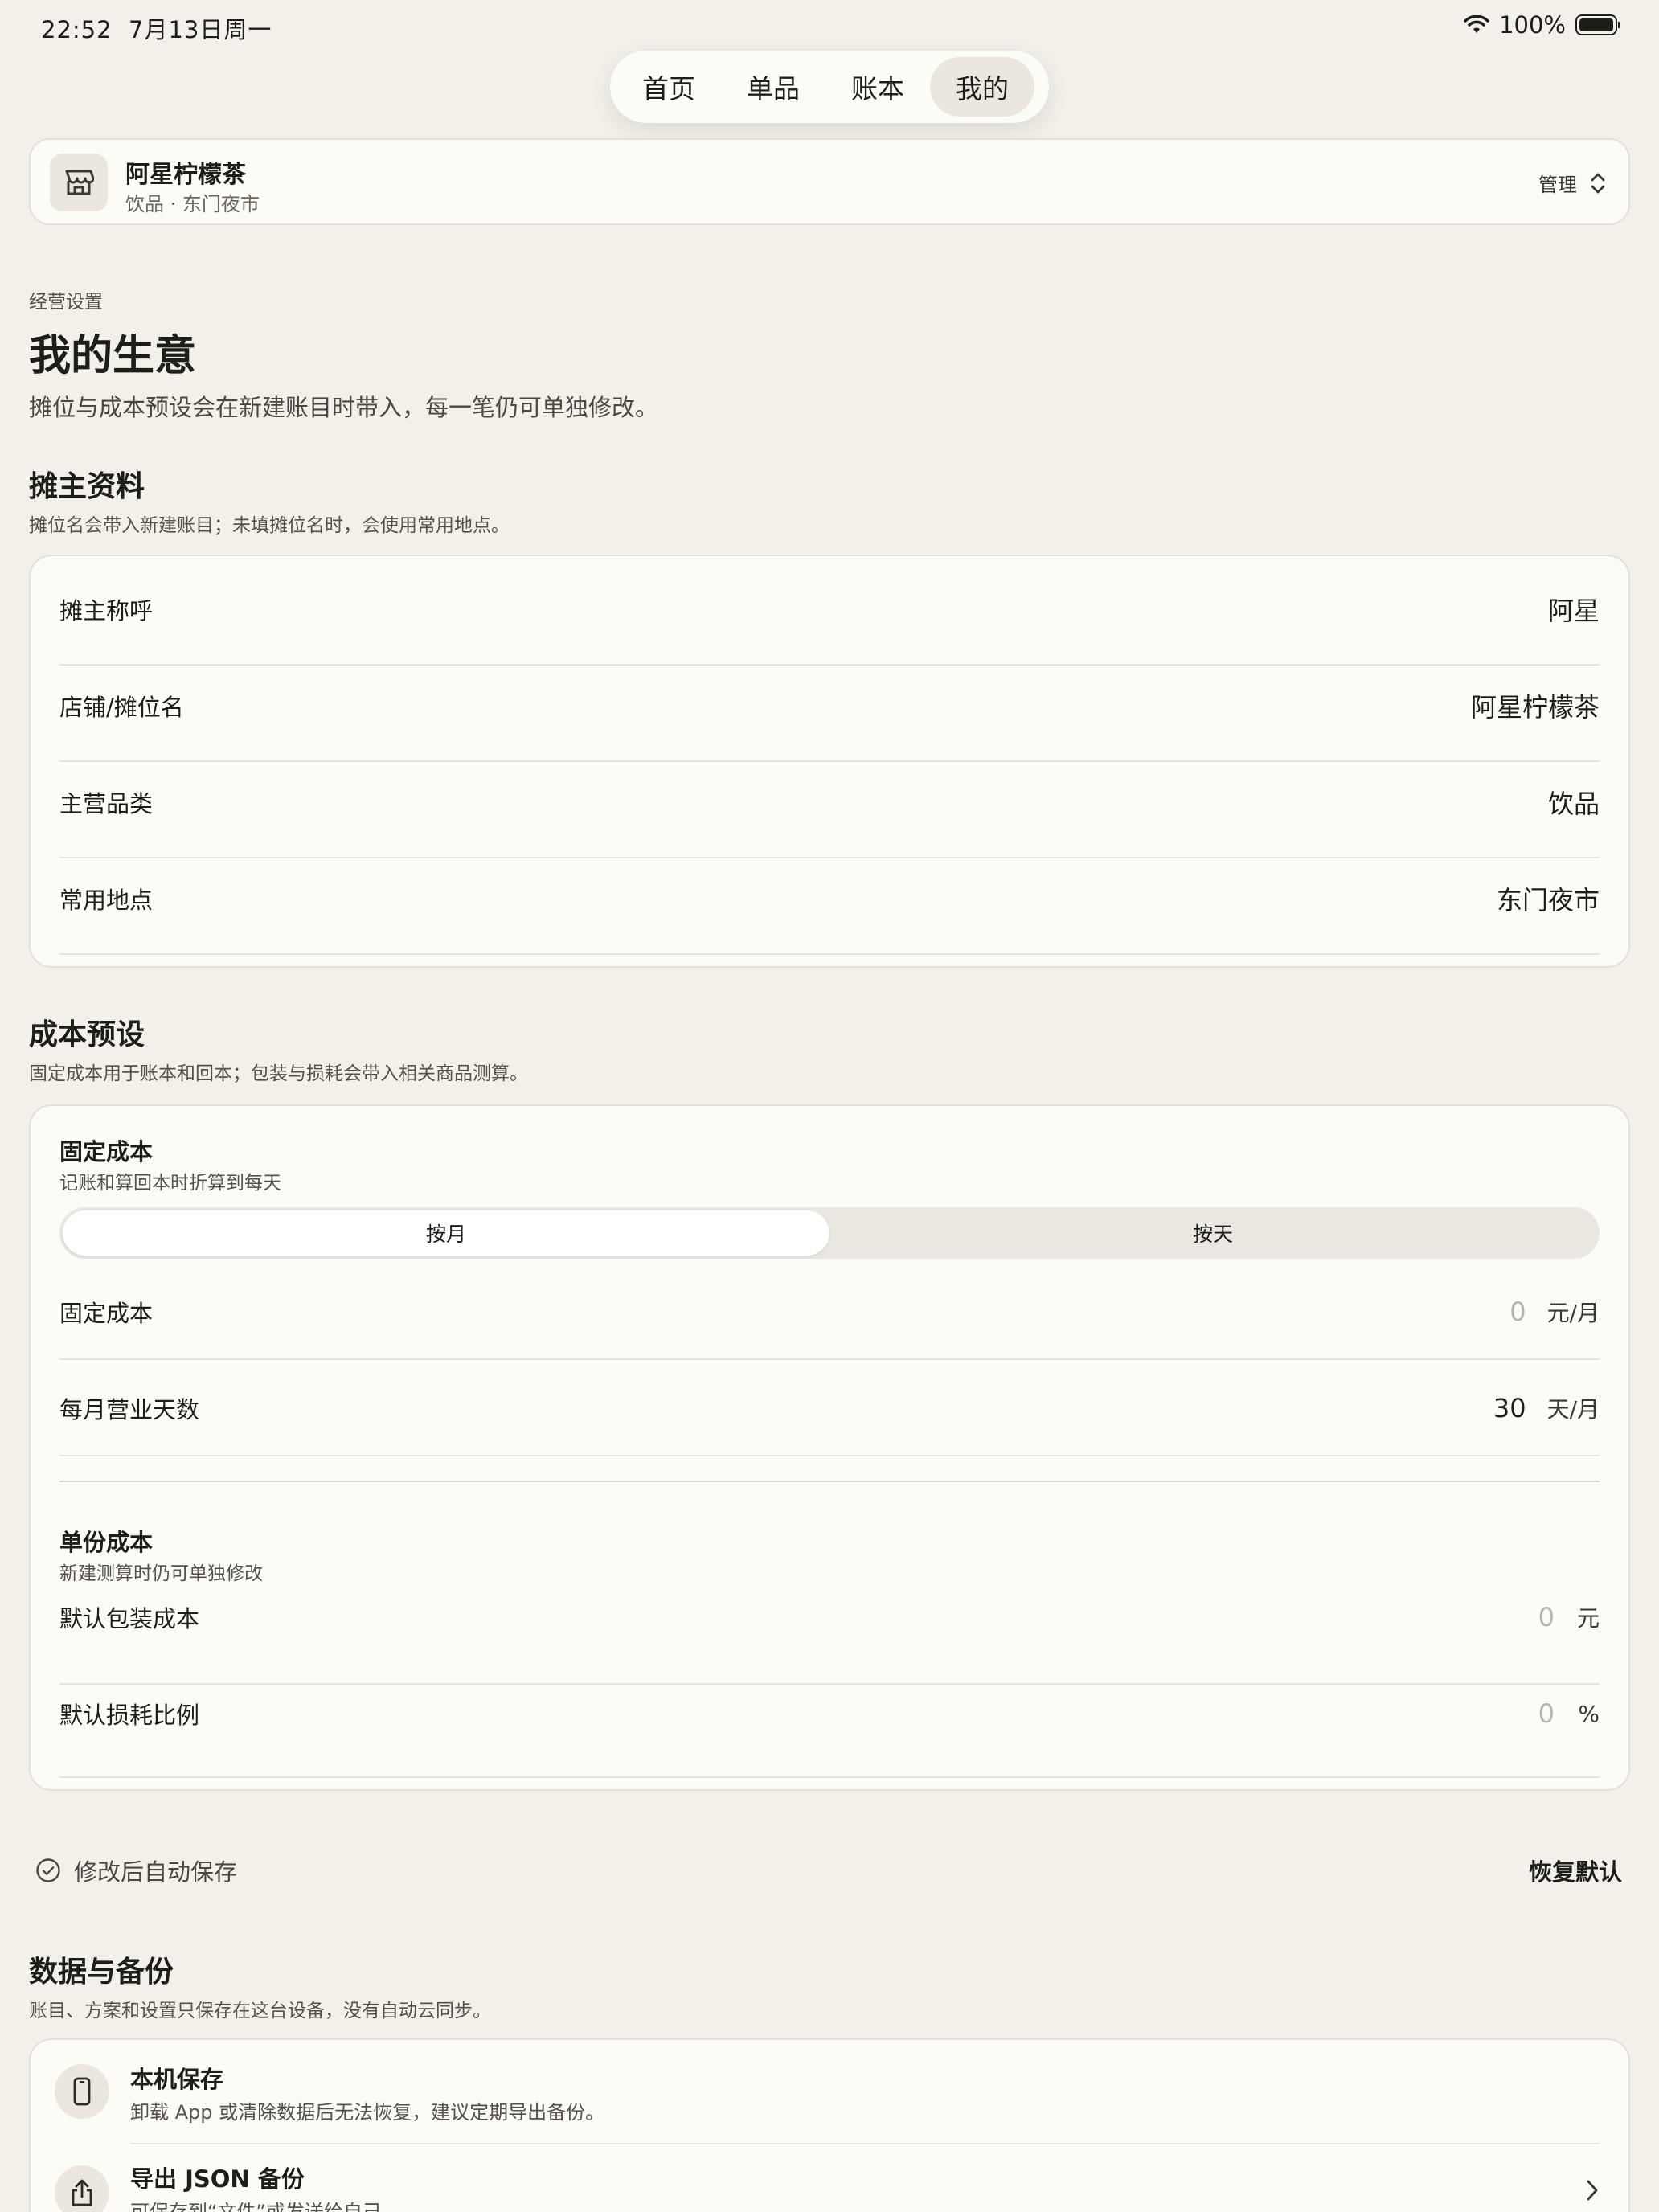  I want to click on row-label: 默认包装成本, so click(129, 1618).